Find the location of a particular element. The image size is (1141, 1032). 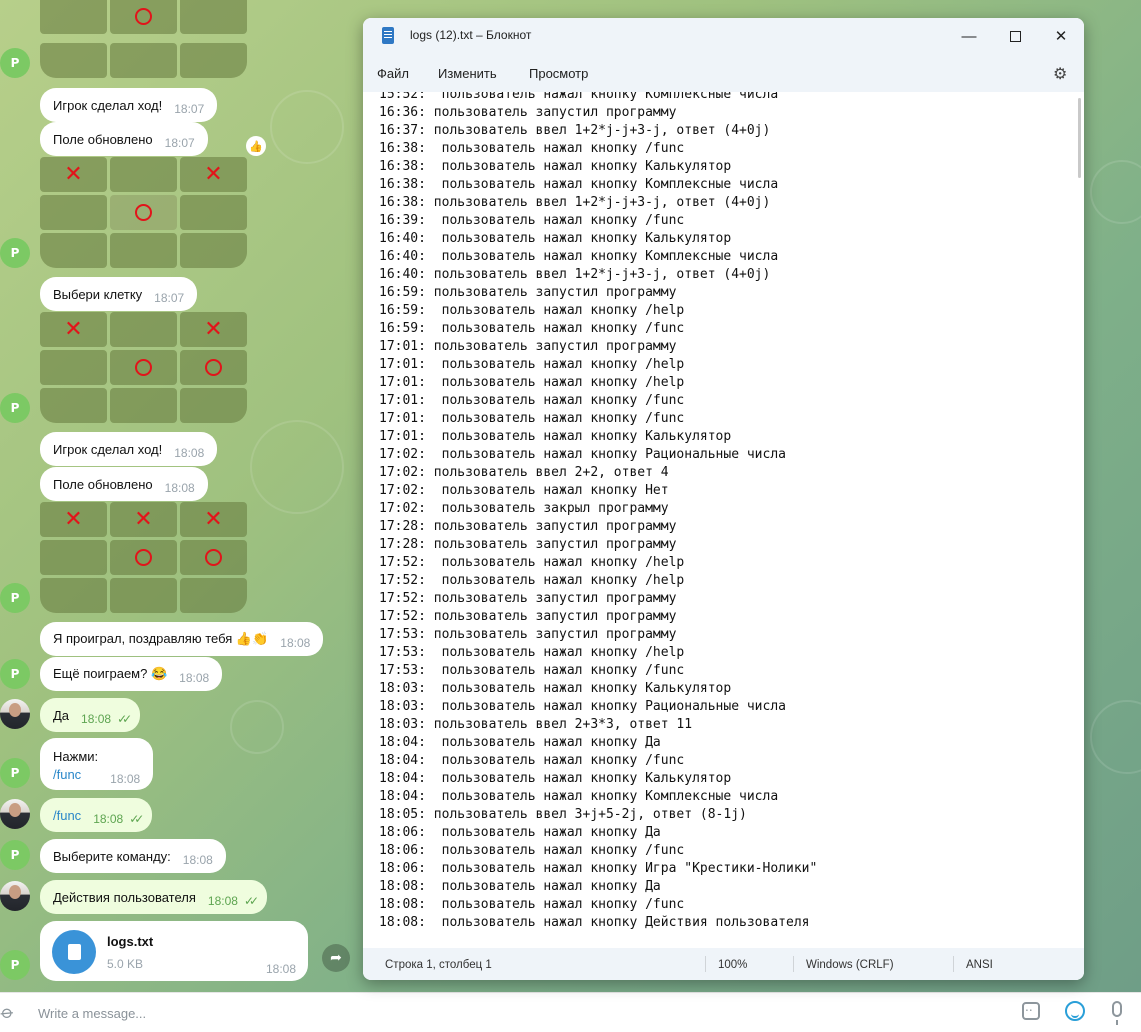

message-time: 18:07 is located at coordinates (179, 143).